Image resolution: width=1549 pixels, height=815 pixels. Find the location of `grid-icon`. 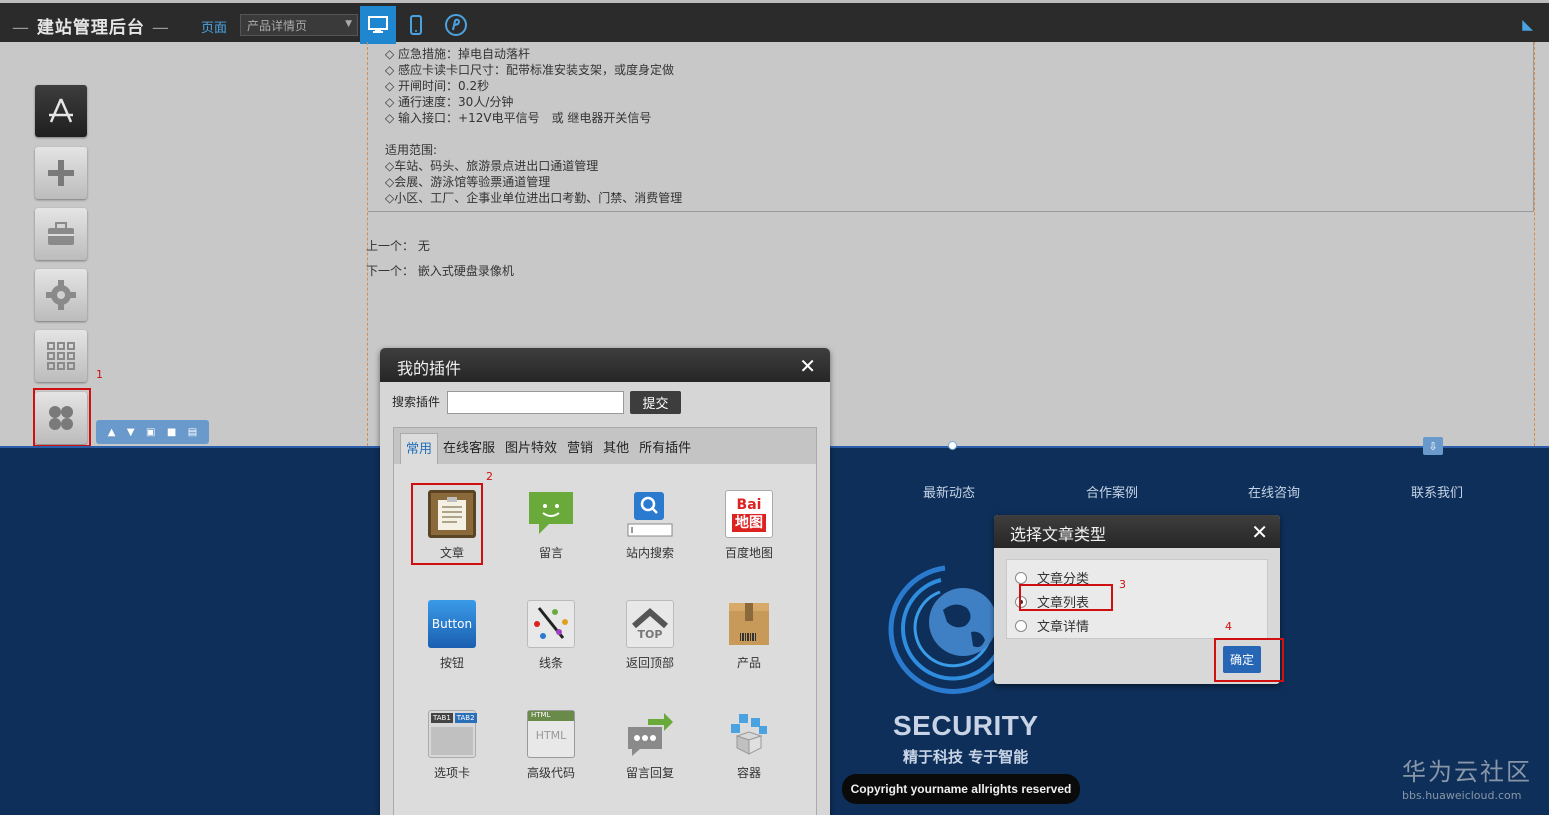

grid-icon is located at coordinates (61, 356).